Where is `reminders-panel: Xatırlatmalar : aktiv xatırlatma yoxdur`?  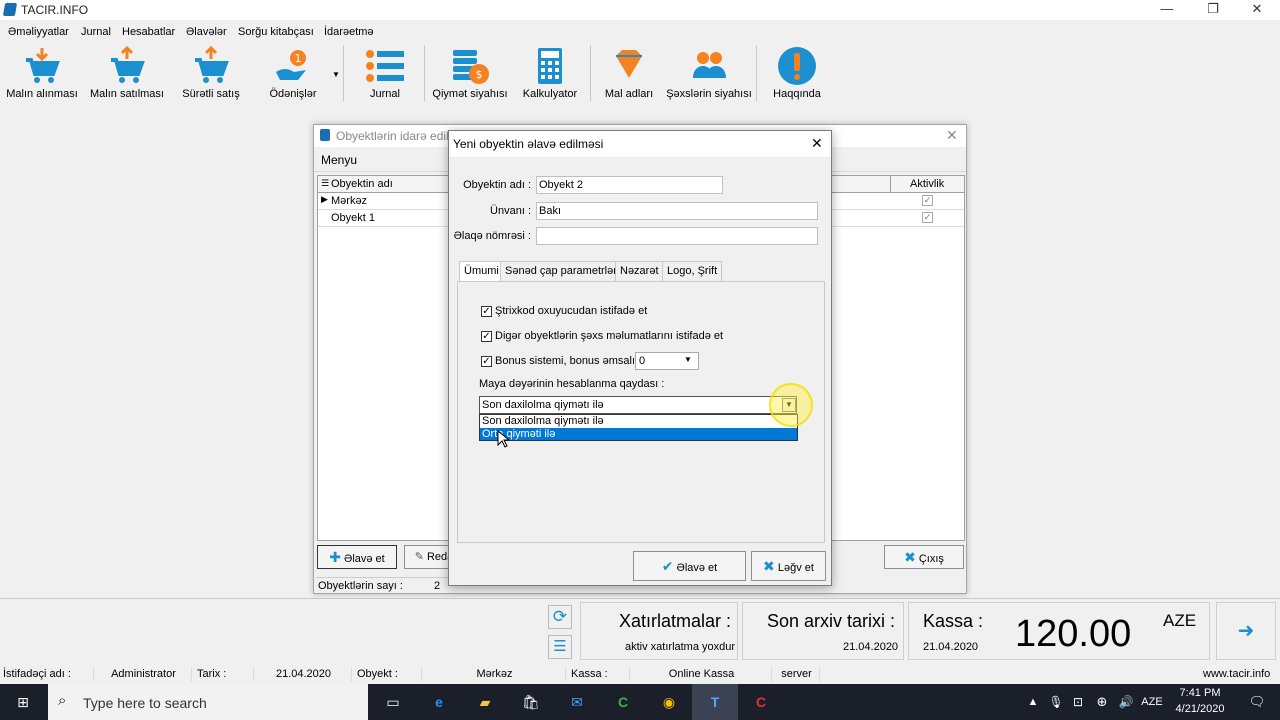 reminders-panel: Xatırlatmalar : aktiv xatırlatma yoxdur is located at coordinates (659, 631).